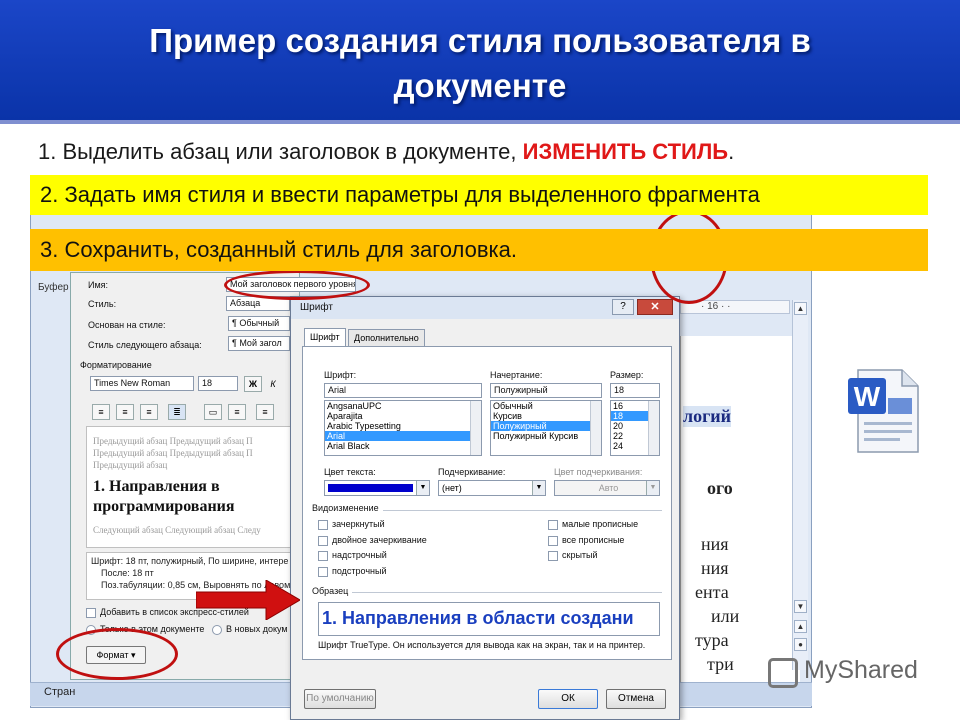 This screenshot has height=720, width=960. What do you see at coordinates (800, 308) in the screenshot?
I see `scroll-up-icon: ▲` at bounding box center [800, 308].